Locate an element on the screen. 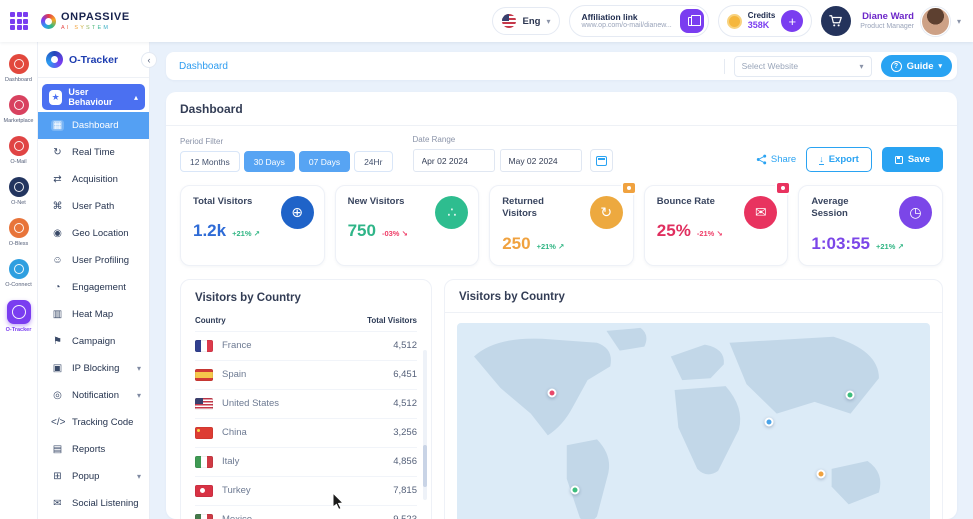 This screenshot has width=973, height=519. app-item-o-bless: O-Bless is located at coordinates (18, 232).